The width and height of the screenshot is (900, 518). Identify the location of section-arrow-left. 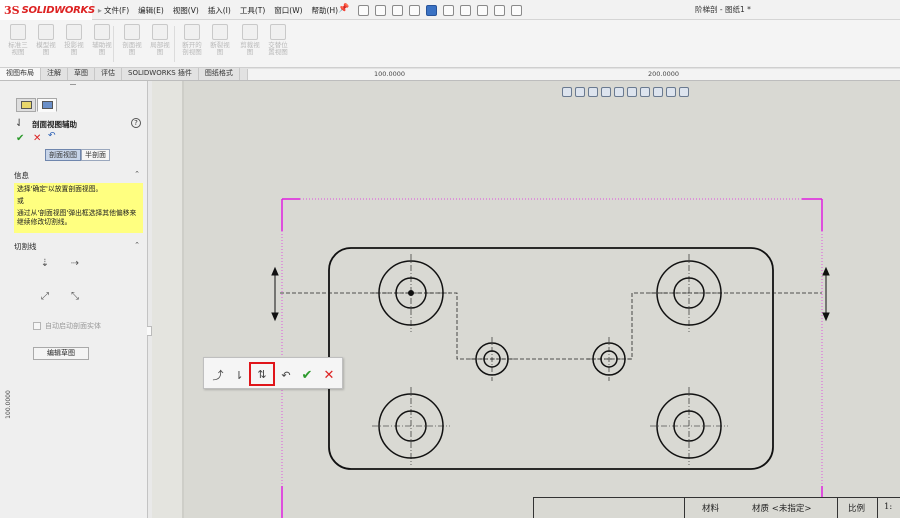
(275, 294).